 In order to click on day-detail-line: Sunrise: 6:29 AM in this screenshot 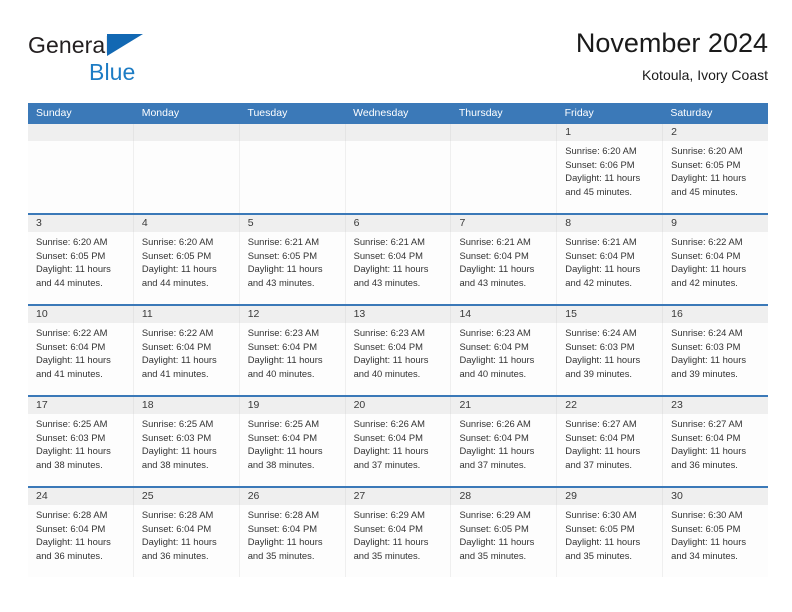, I will do `click(495, 514)`.